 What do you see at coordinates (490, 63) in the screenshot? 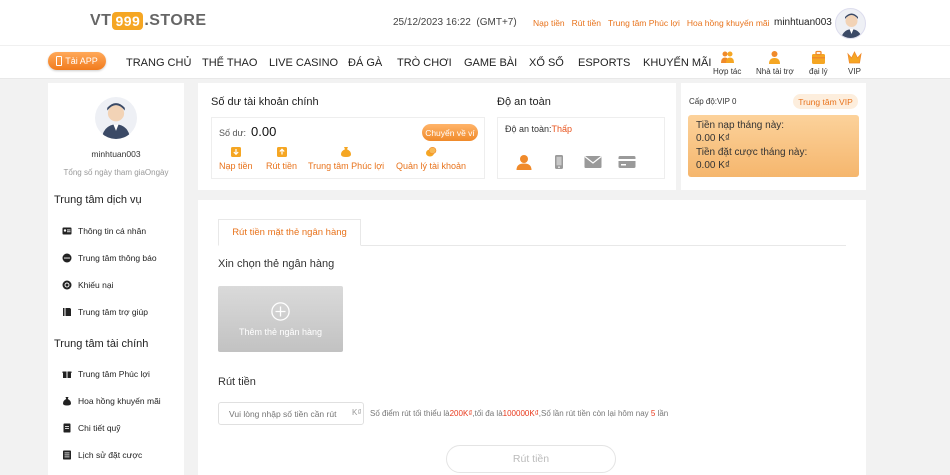
I see `nav-card-games: GAME BÀI` at bounding box center [490, 63].